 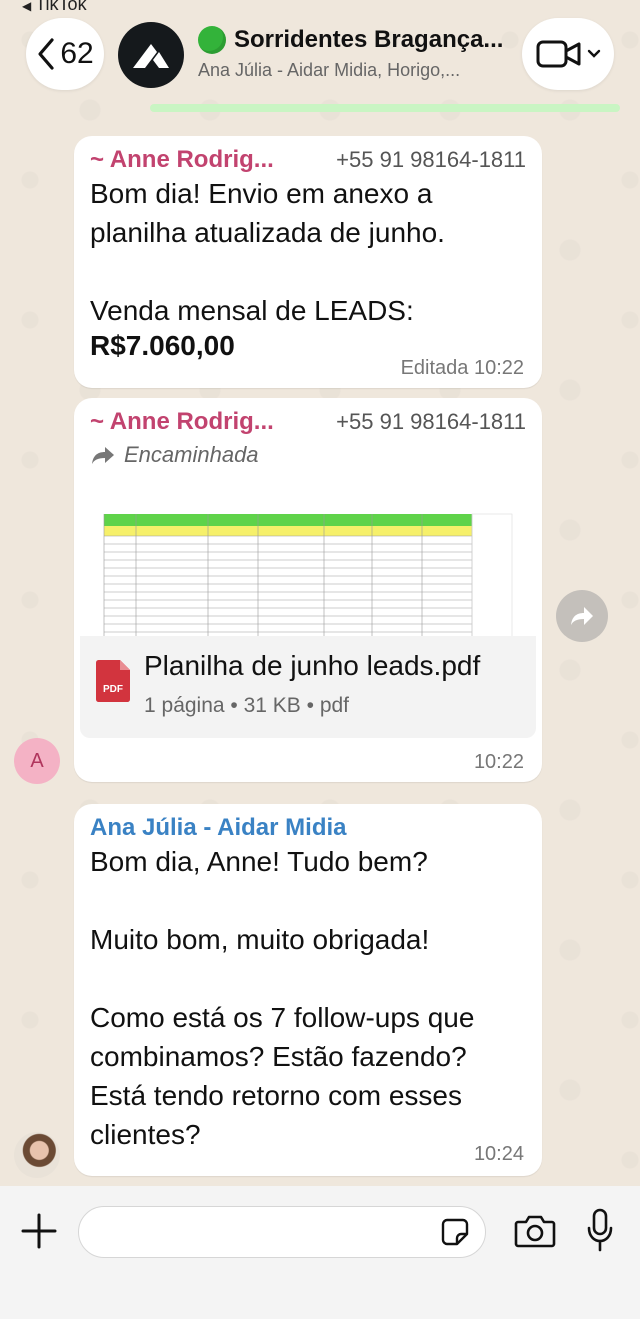 I want to click on pdf-file-icon: PDF, so click(x=113, y=681).